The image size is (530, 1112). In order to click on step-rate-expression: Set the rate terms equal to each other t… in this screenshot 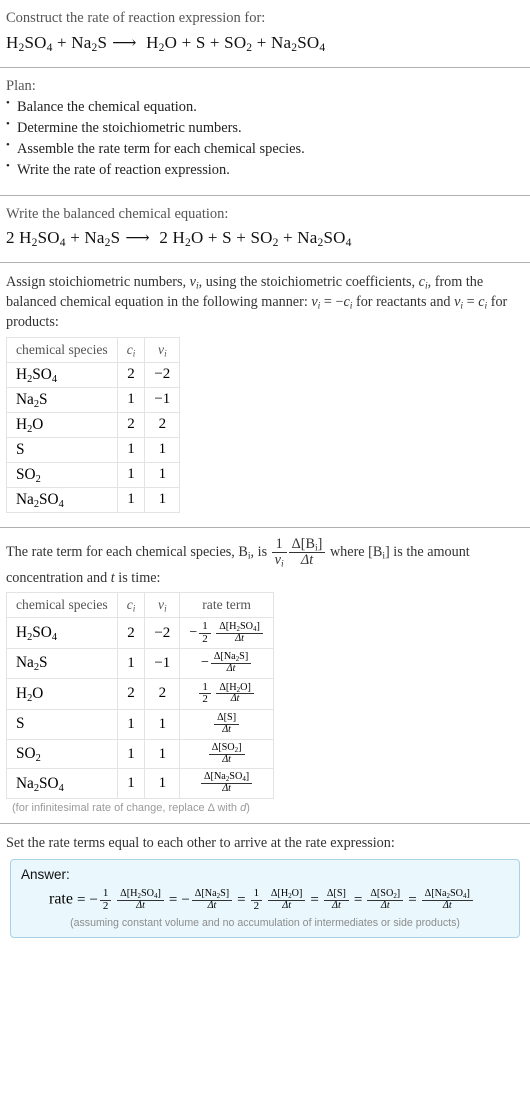, I will do `click(265, 881)`.